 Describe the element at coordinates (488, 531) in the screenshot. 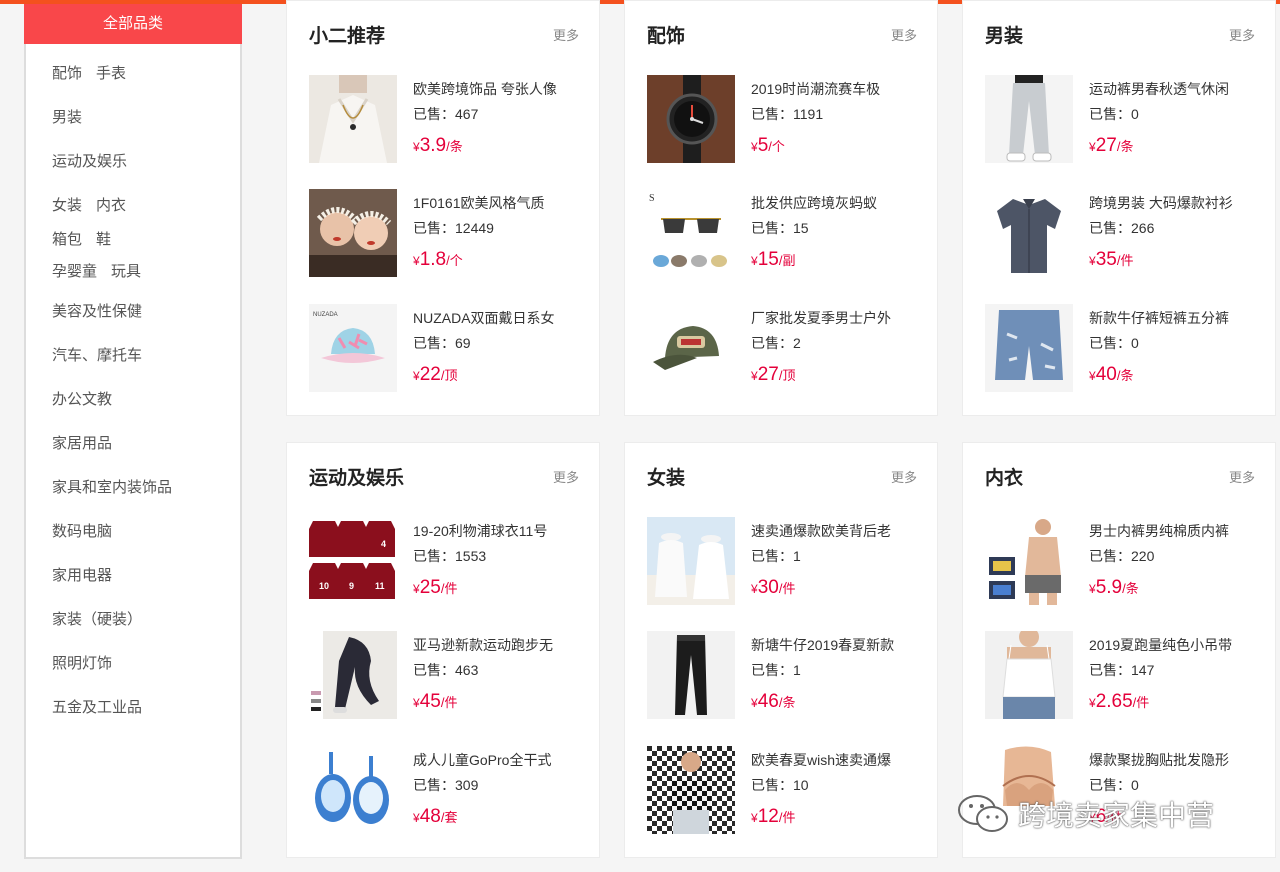

I see `product-name: 19-20利物浦球衣11号` at that location.